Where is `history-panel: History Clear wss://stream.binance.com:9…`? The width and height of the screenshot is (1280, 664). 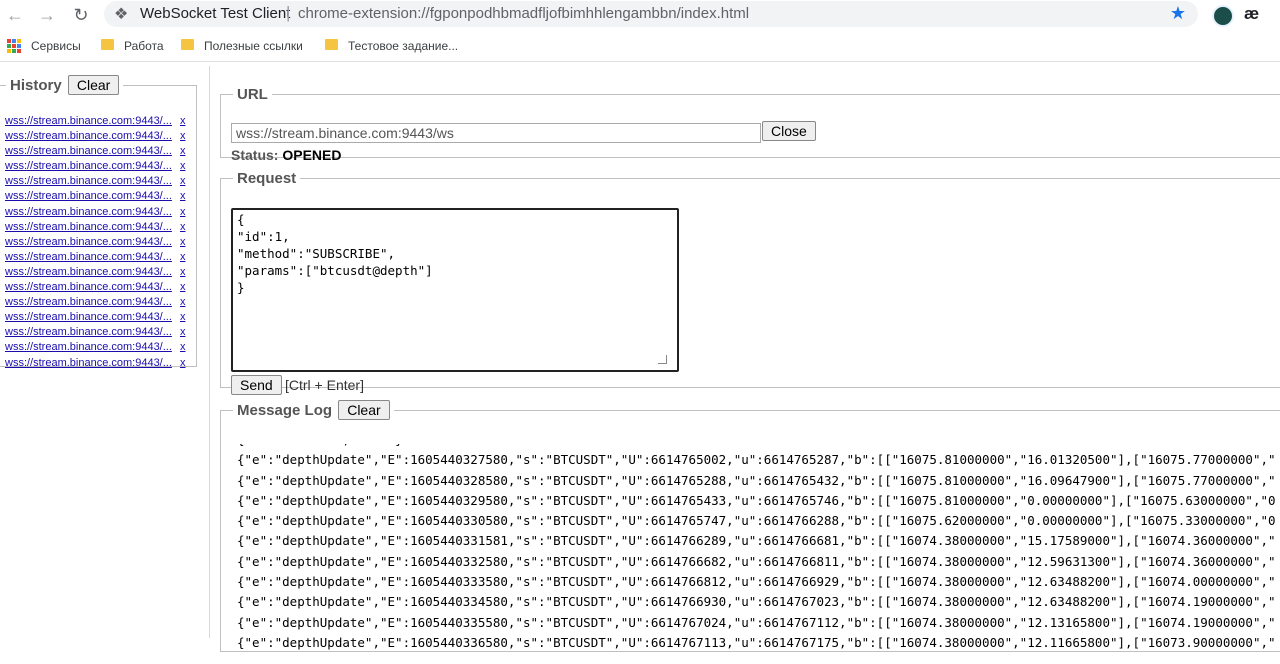 history-panel: History Clear wss://stream.binance.com:9… is located at coordinates (98, 222).